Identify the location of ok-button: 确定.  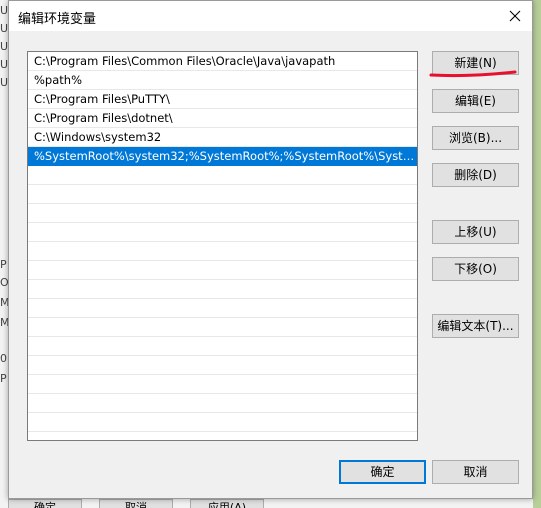
(382, 472).